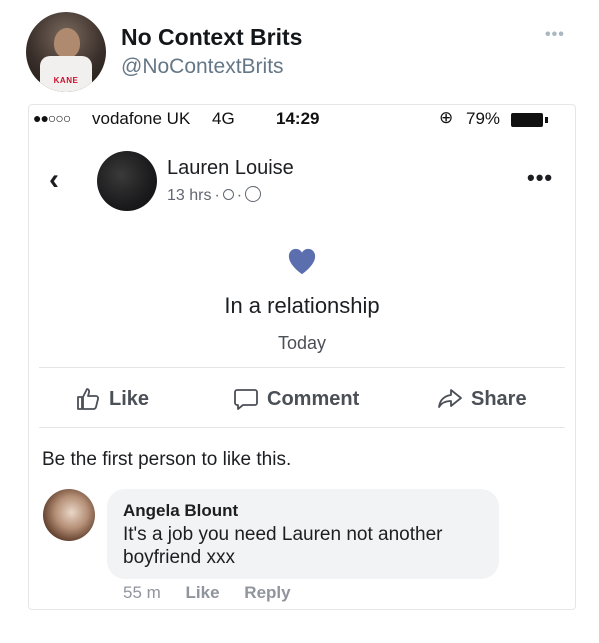  I want to click on status-bar: ●●○○○ vodafone UK 4G 14:29 ⊕ 79%, so click(302, 120).